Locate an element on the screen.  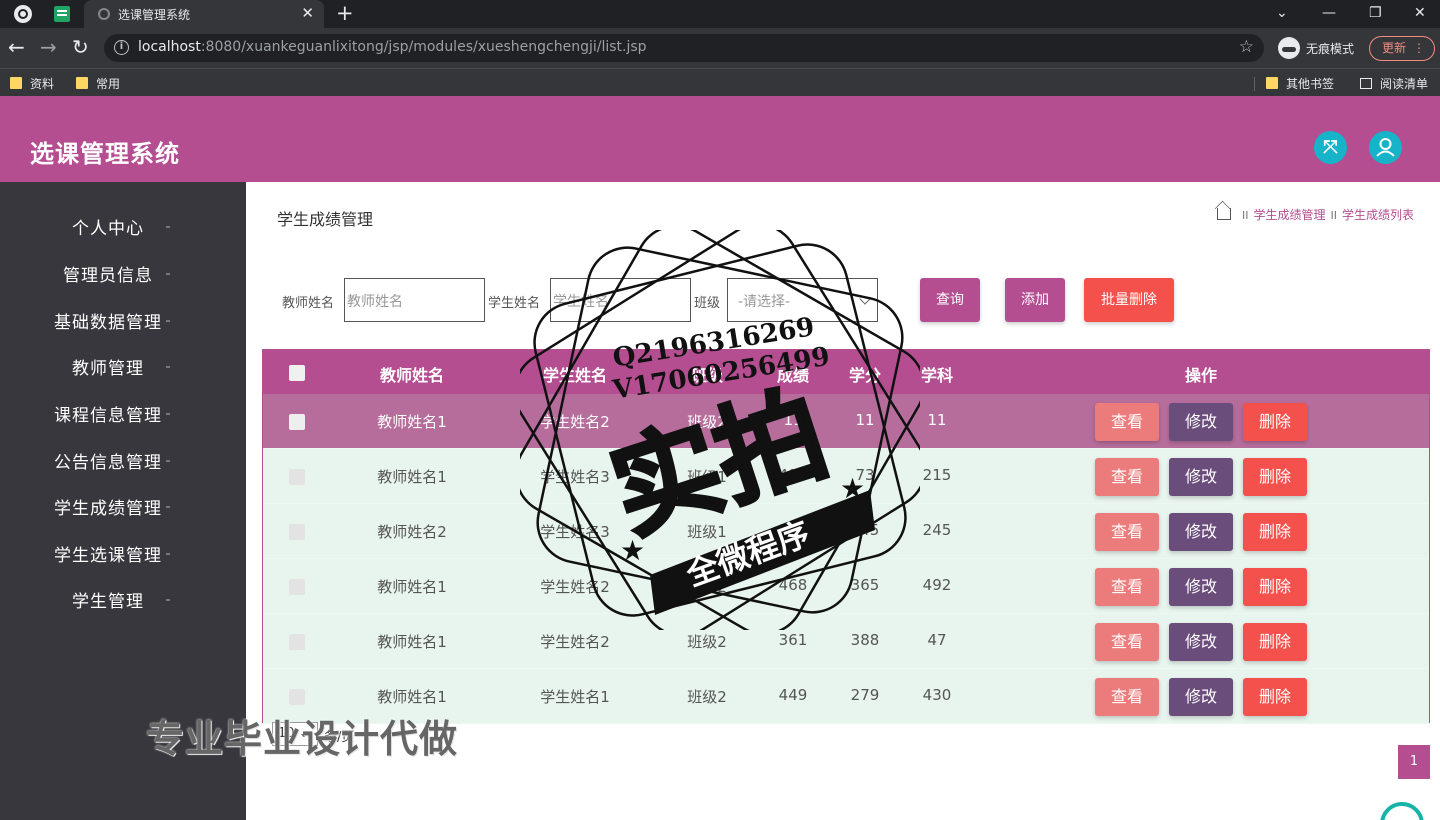
other-bookmarks: 其他书签 is located at coordinates (1300, 83).